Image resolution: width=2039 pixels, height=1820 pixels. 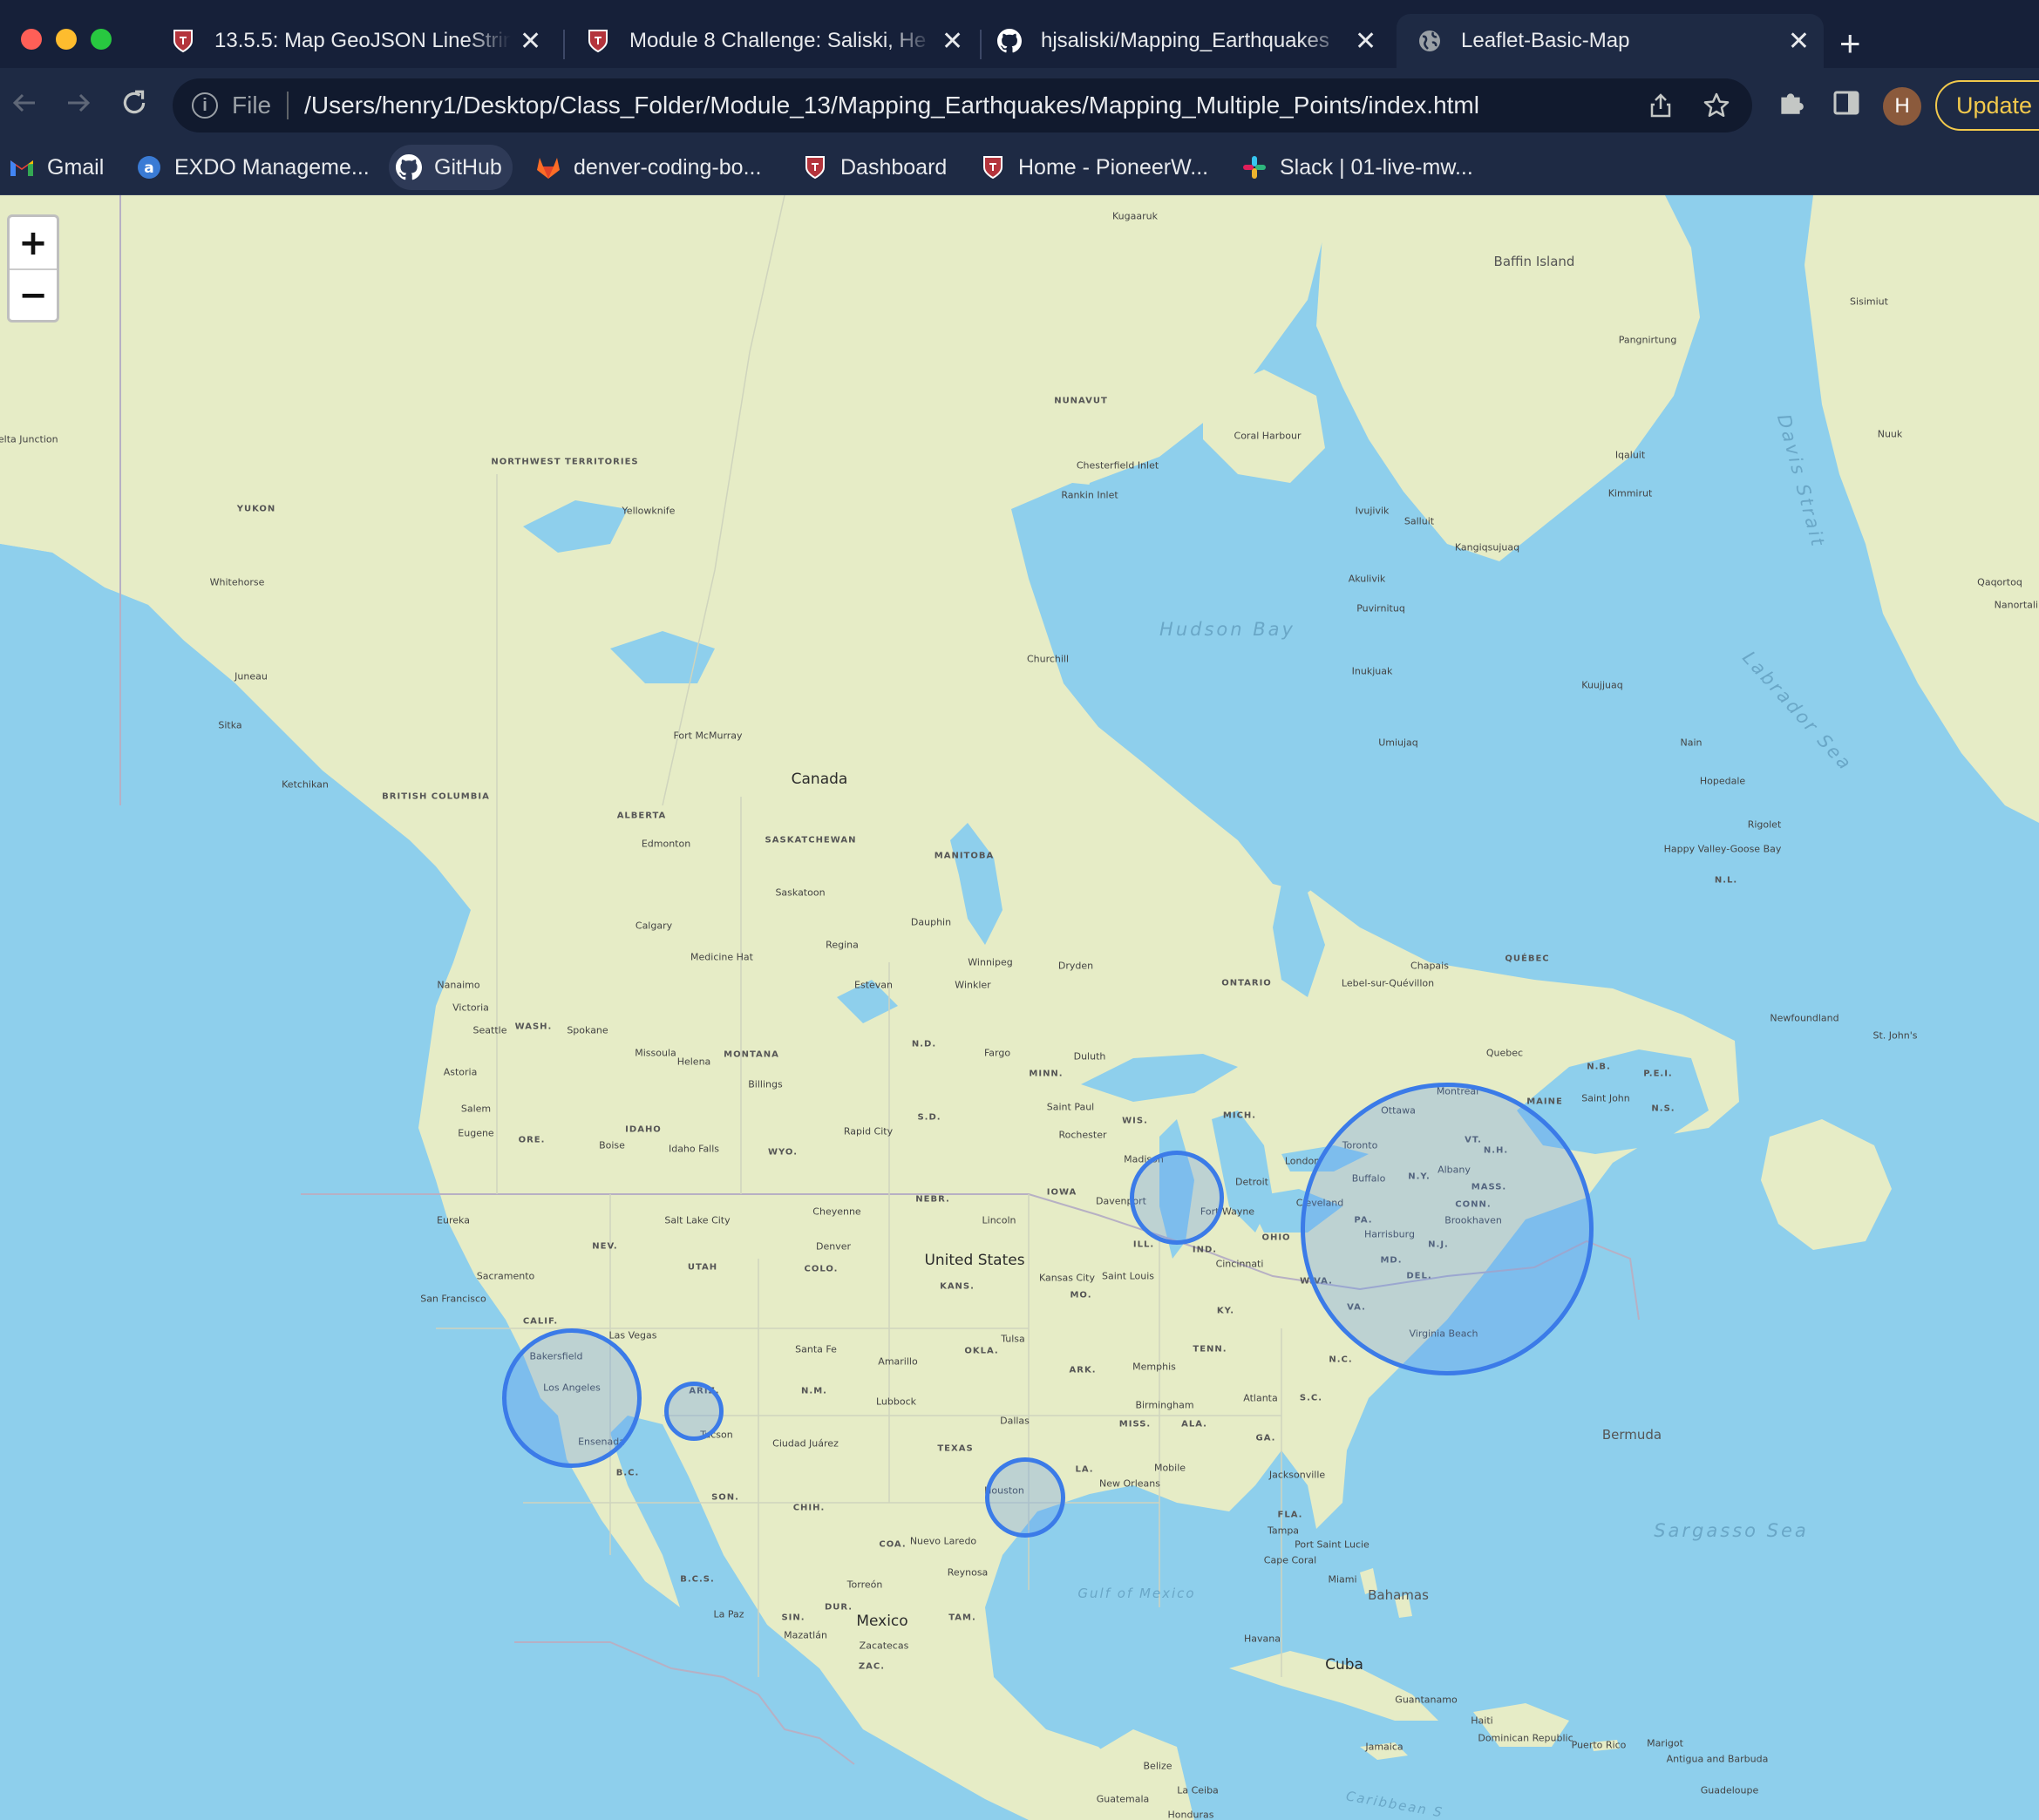 What do you see at coordinates (1185, 40) in the screenshot?
I see `tab-title: hjsaliski/Mapping_Earthquakes` at bounding box center [1185, 40].